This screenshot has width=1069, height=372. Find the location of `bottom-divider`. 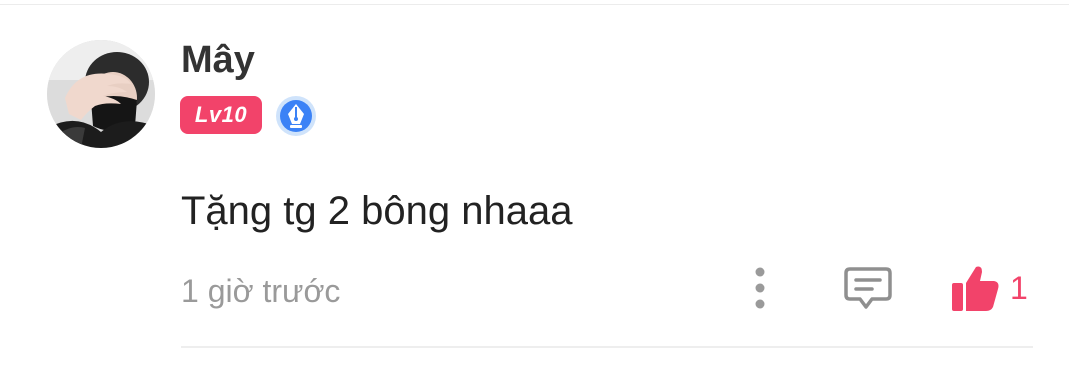

bottom-divider is located at coordinates (607, 347).